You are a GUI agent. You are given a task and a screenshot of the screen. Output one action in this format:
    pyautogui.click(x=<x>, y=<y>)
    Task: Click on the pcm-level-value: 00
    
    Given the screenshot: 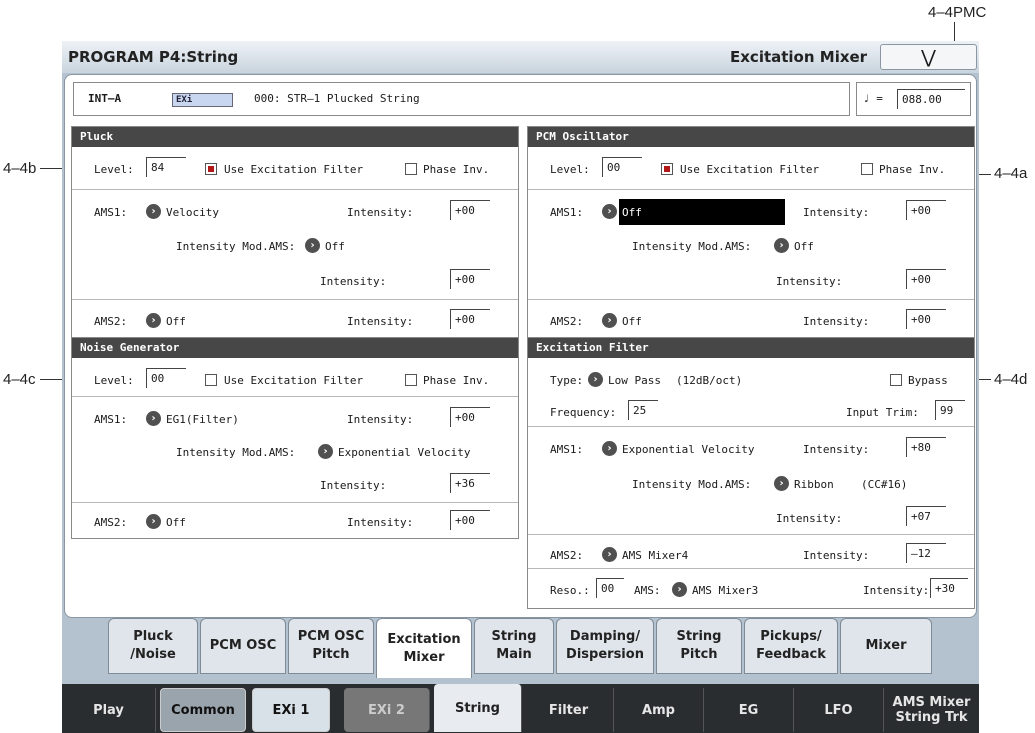 What is the action you would take?
    pyautogui.click(x=622, y=167)
    